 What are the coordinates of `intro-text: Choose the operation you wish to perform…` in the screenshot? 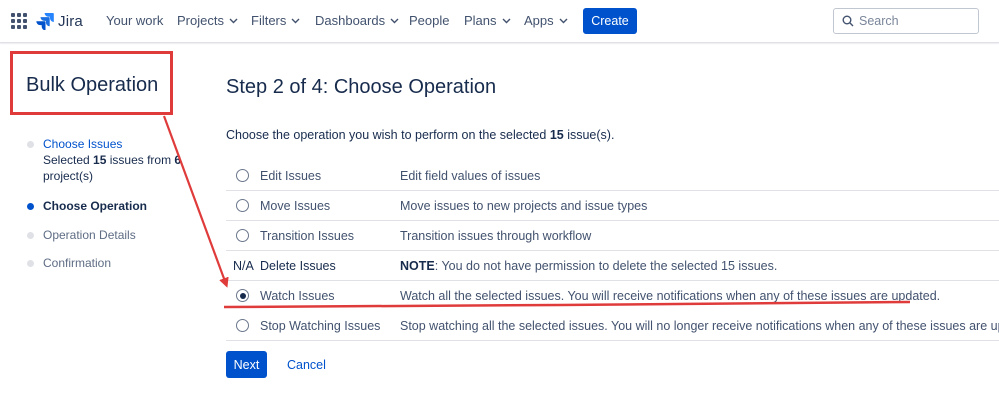 It's located at (420, 135).